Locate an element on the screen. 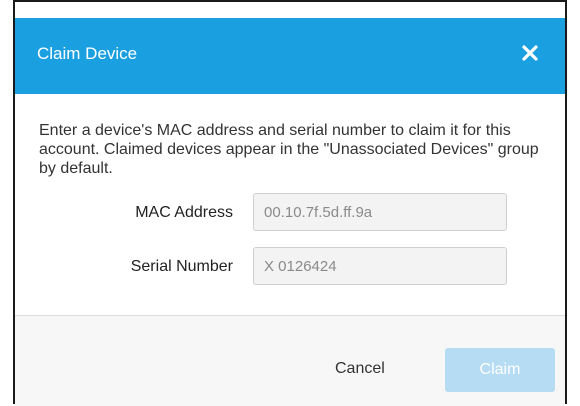  serial-number-label: Serial Number is located at coordinates (181, 266).